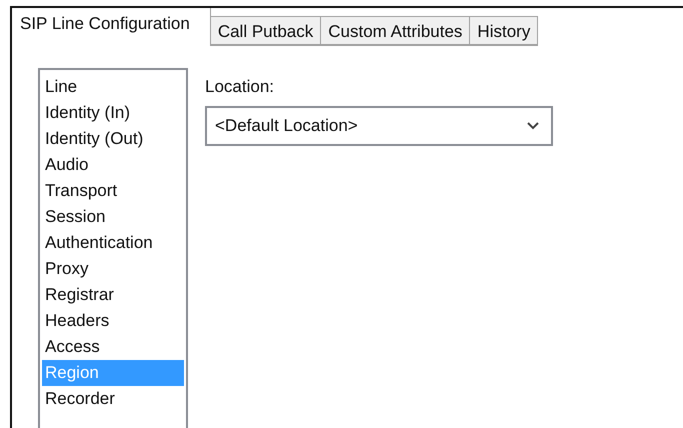 This screenshot has height=428, width=683. What do you see at coordinates (533, 126) in the screenshot?
I see `chevron-down-icon` at bounding box center [533, 126].